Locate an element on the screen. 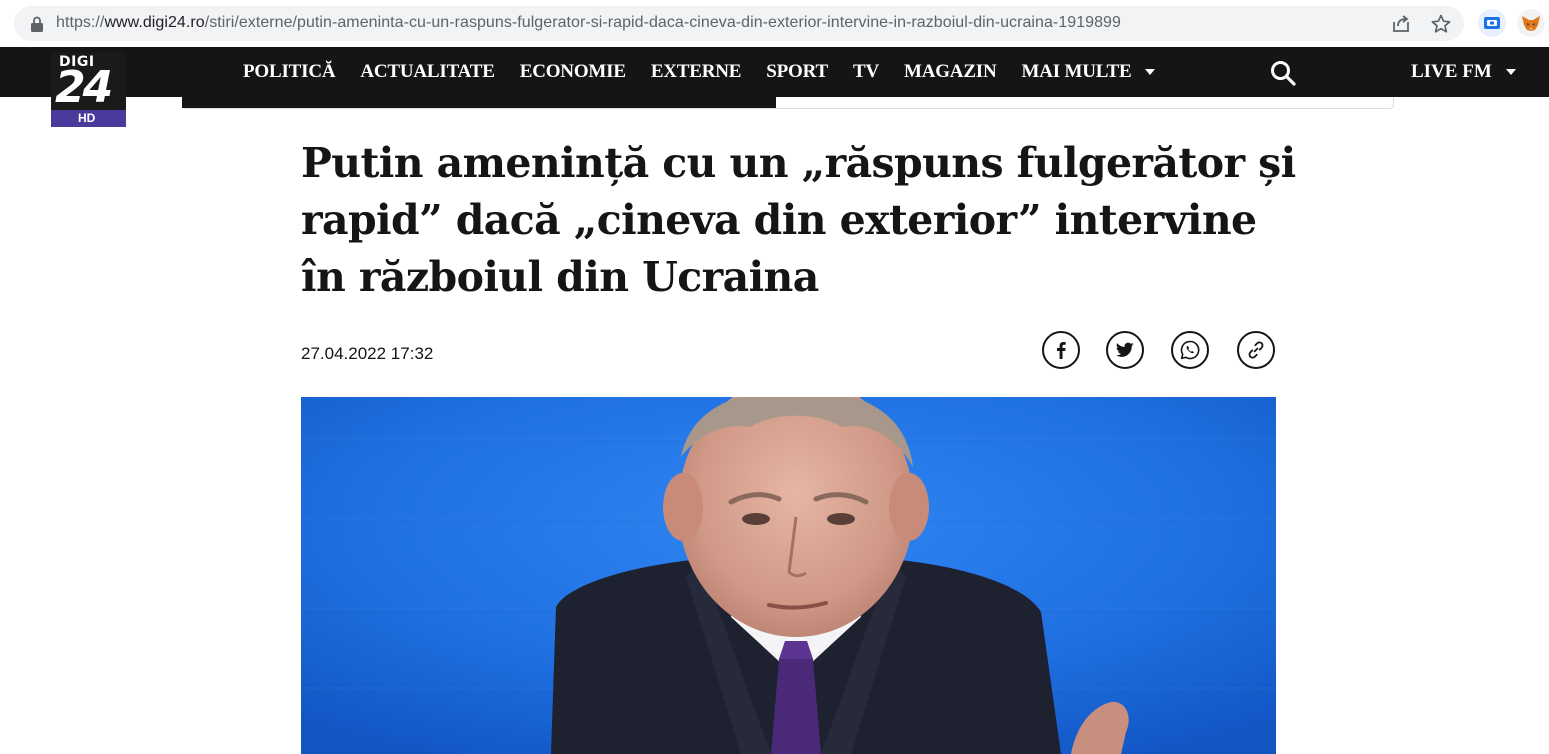 The height and width of the screenshot is (754, 1549). twitter-icon is located at coordinates (1125, 349).